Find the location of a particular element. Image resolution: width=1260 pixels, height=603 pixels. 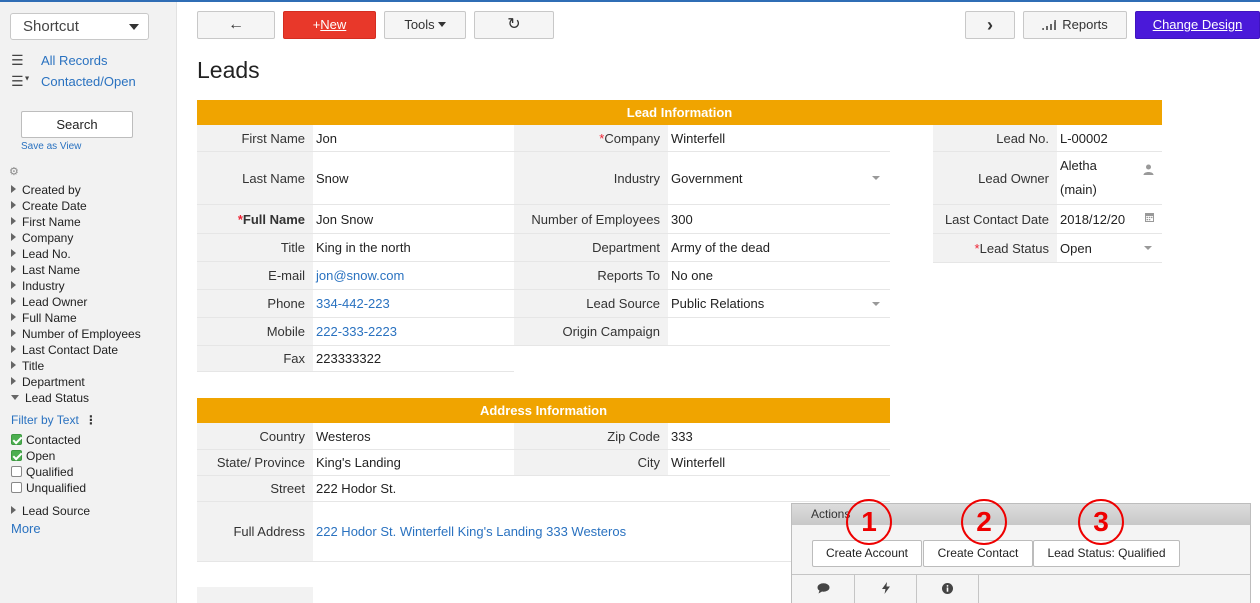

full-address-label: Full Address is located at coordinates (255, 532).